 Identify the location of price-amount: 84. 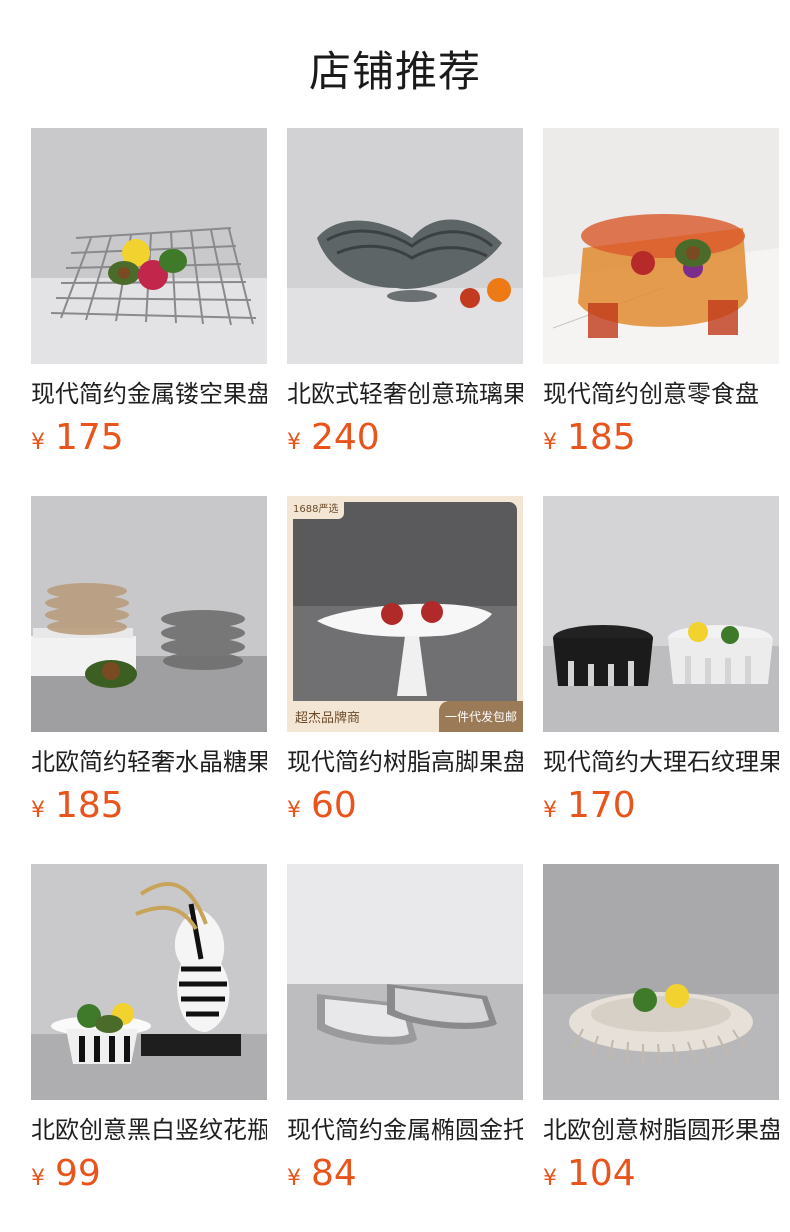
(334, 1173).